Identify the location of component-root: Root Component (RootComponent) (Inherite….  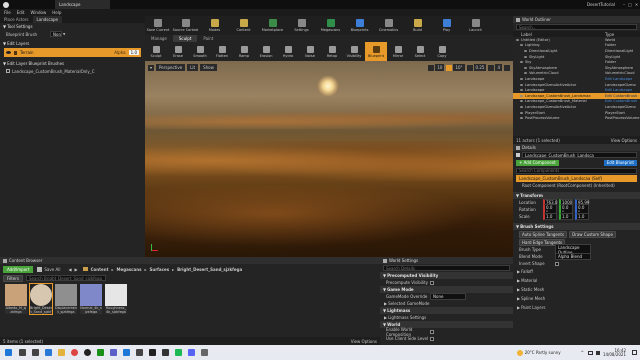
(576, 185).